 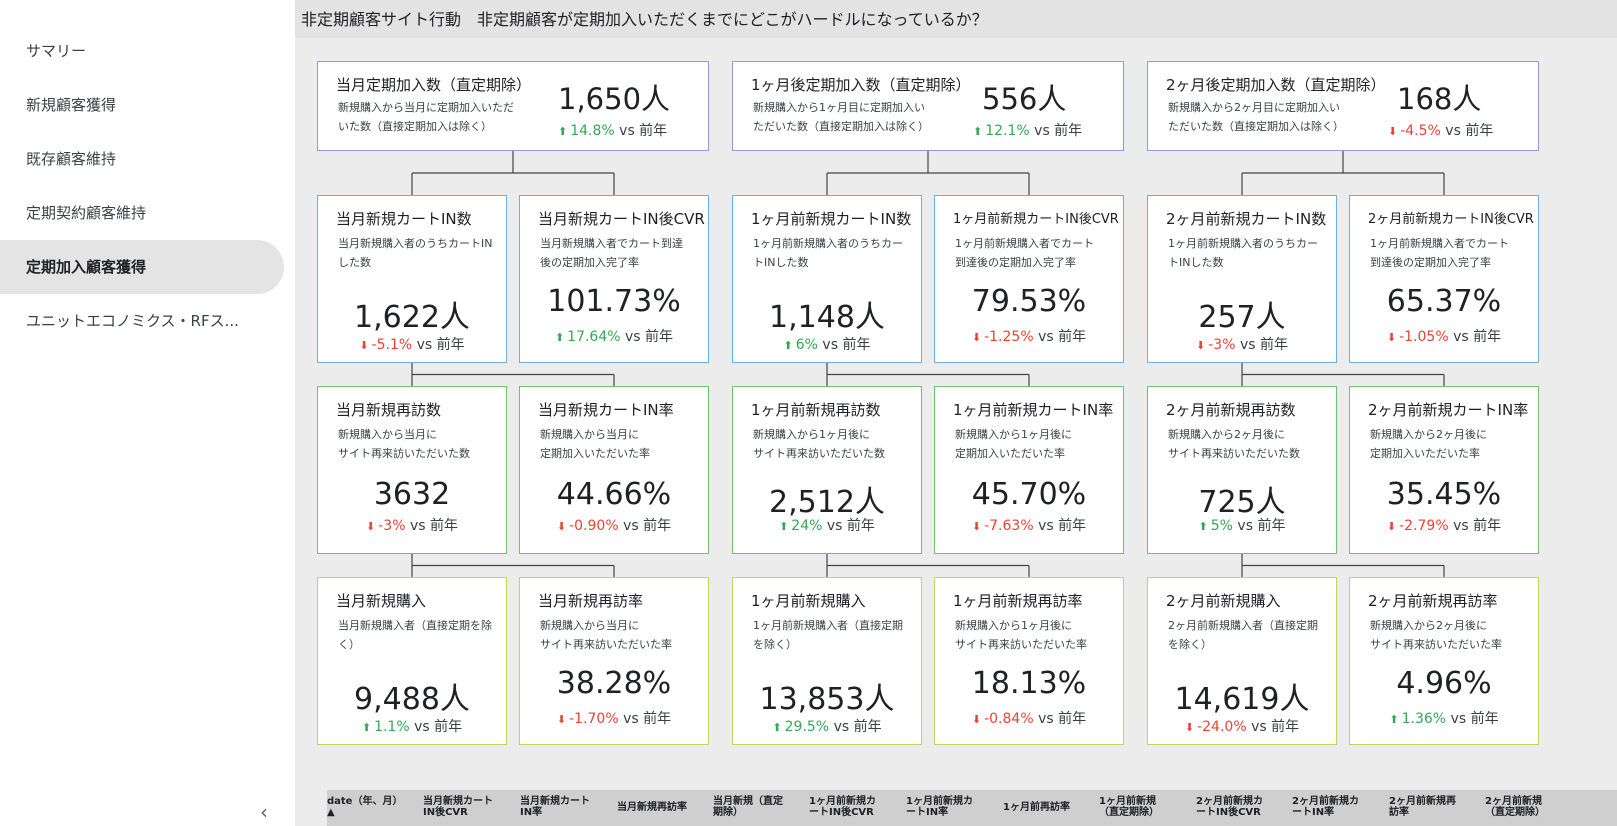 I want to click on table-column-header: date（年、月） ▲, so click(x=373, y=807).